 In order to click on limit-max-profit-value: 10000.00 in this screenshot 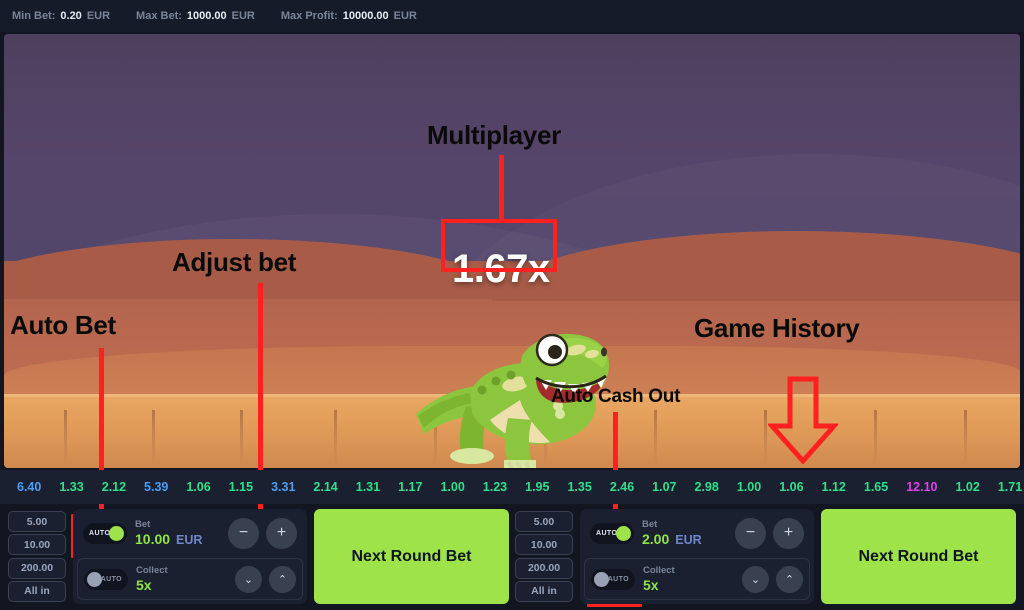, I will do `click(365, 16)`.